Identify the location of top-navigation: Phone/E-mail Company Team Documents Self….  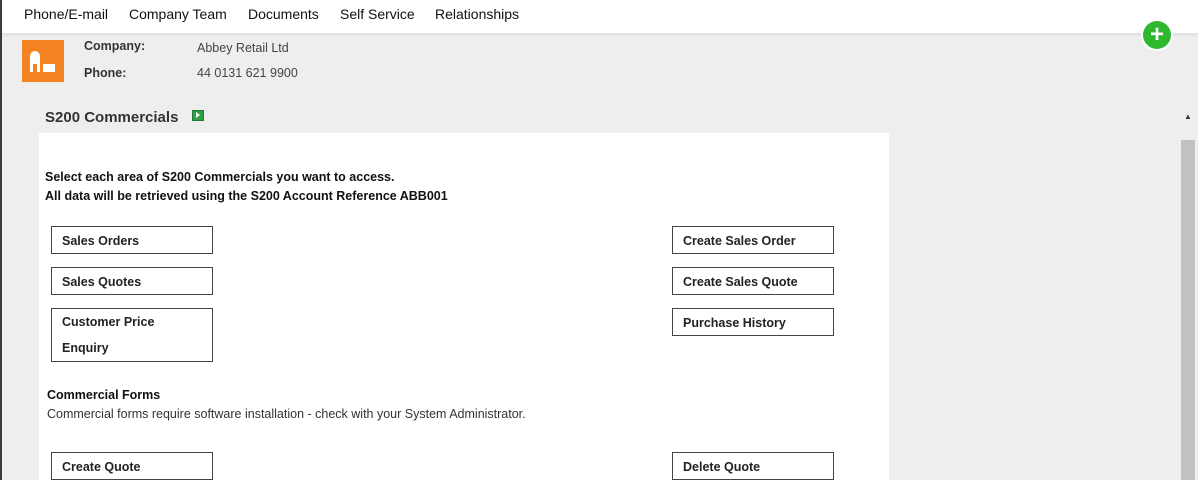
(600, 17).